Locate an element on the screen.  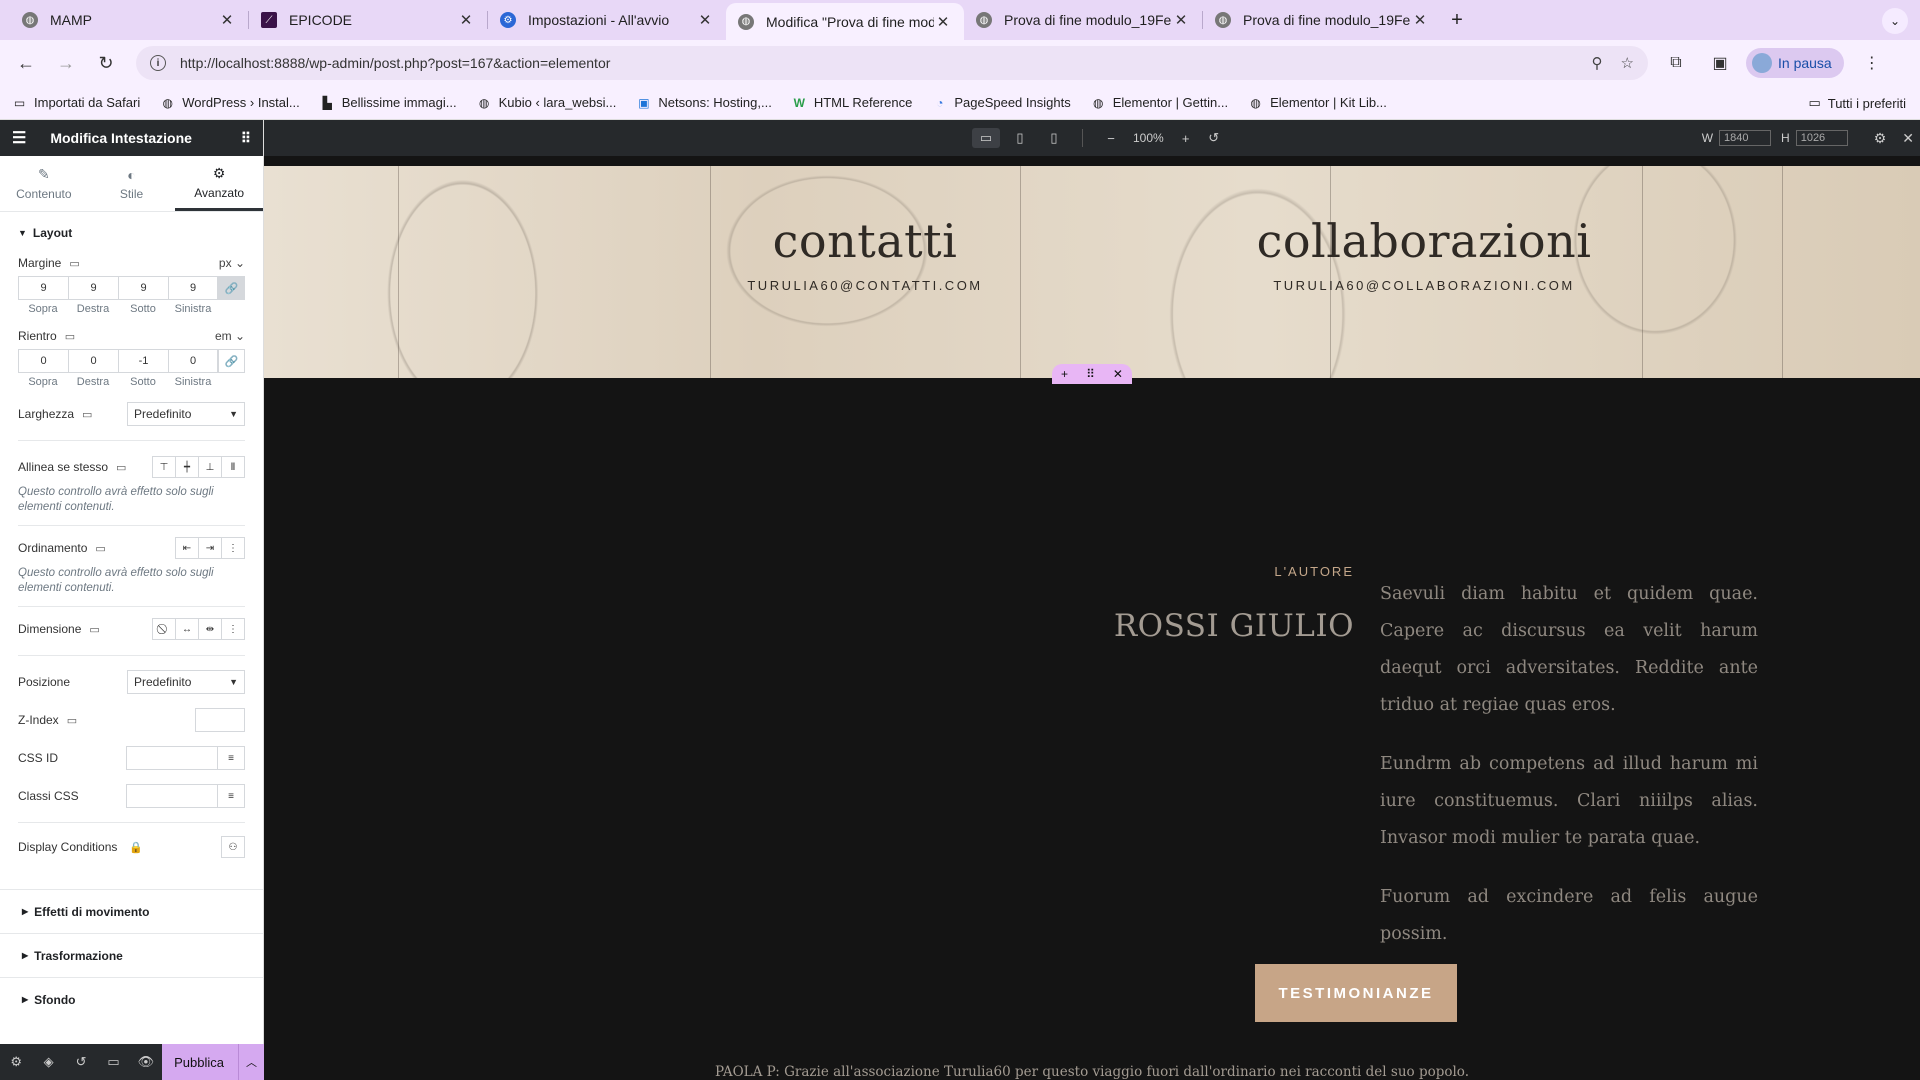
tab-search-button: ⌄ is located at coordinates (1895, 21).